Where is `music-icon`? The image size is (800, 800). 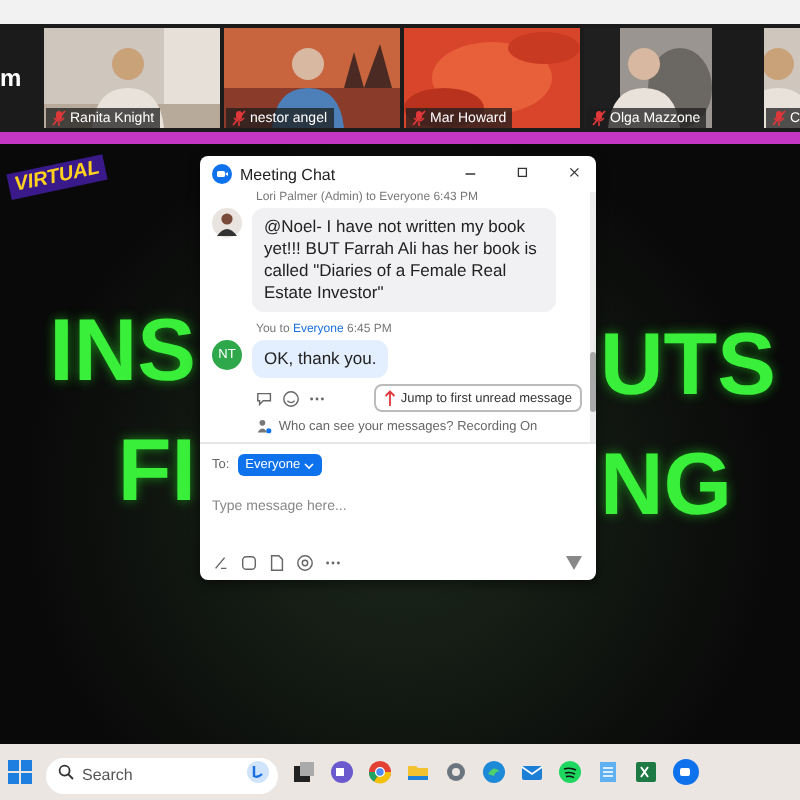 music-icon is located at coordinates (570, 772).